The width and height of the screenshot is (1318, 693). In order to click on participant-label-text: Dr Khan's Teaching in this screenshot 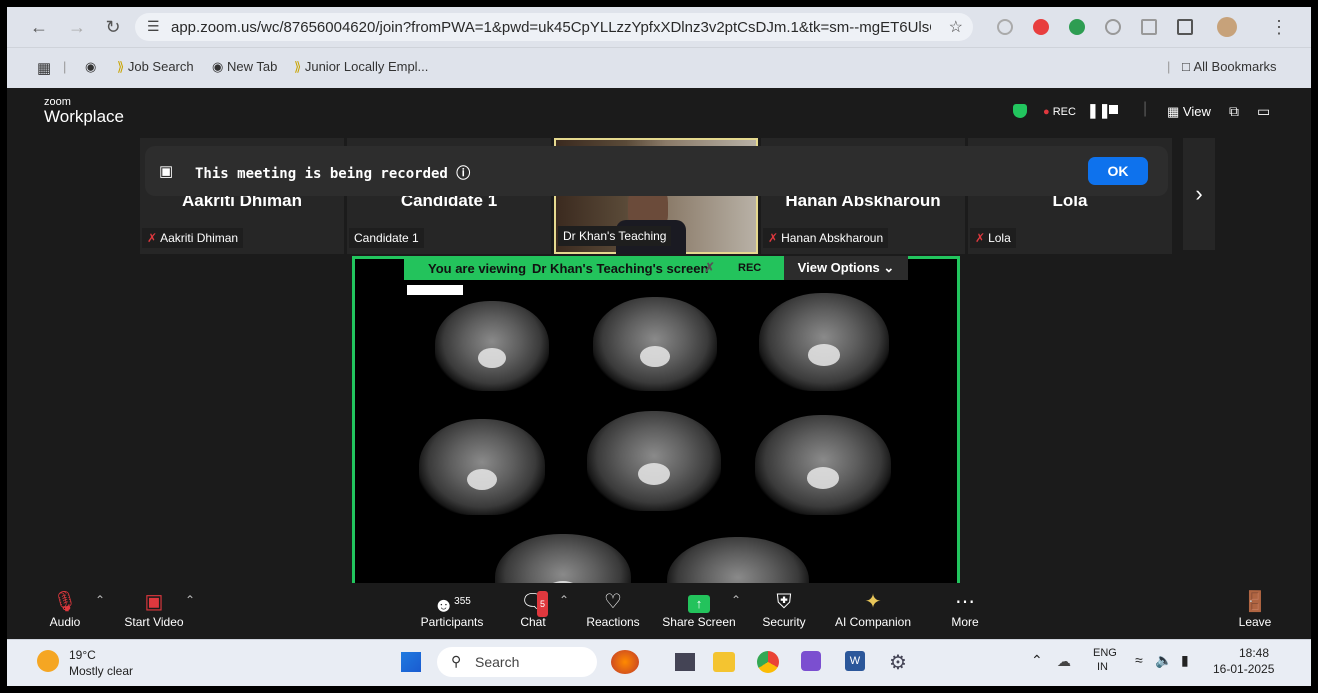, I will do `click(615, 236)`.